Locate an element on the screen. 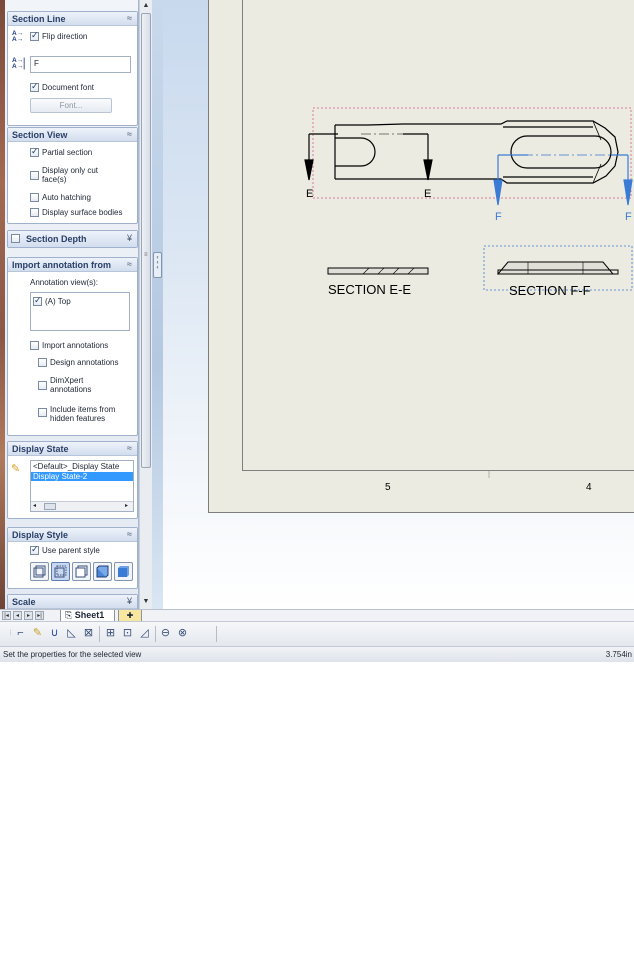 This screenshot has height=960, width=634. section-label-e-right: E is located at coordinates (427, 194).